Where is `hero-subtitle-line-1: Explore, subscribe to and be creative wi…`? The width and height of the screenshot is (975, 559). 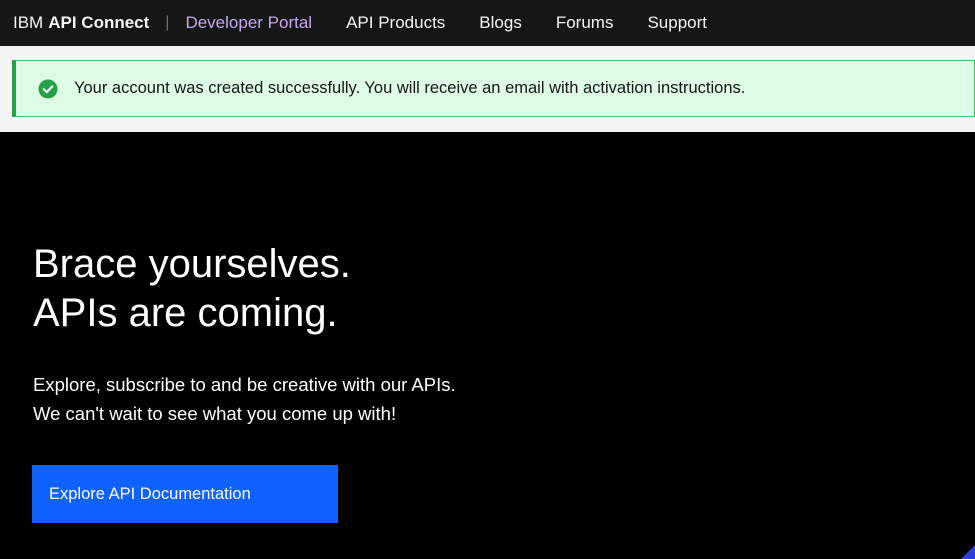 hero-subtitle-line-1: Explore, subscribe to and be creative wi… is located at coordinates (244, 384).